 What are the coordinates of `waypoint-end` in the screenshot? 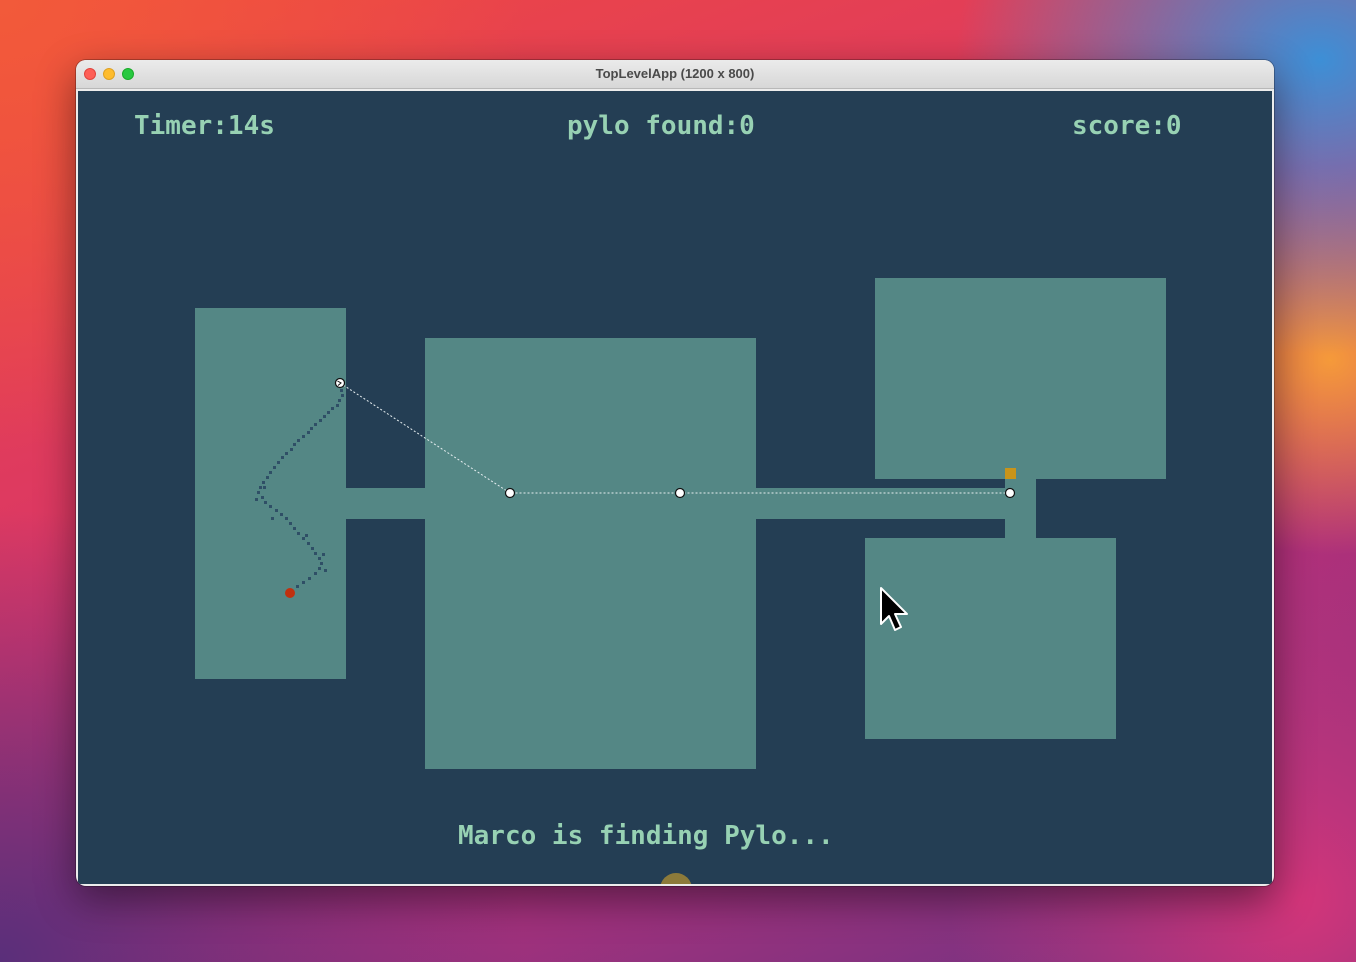 It's located at (1010, 493).